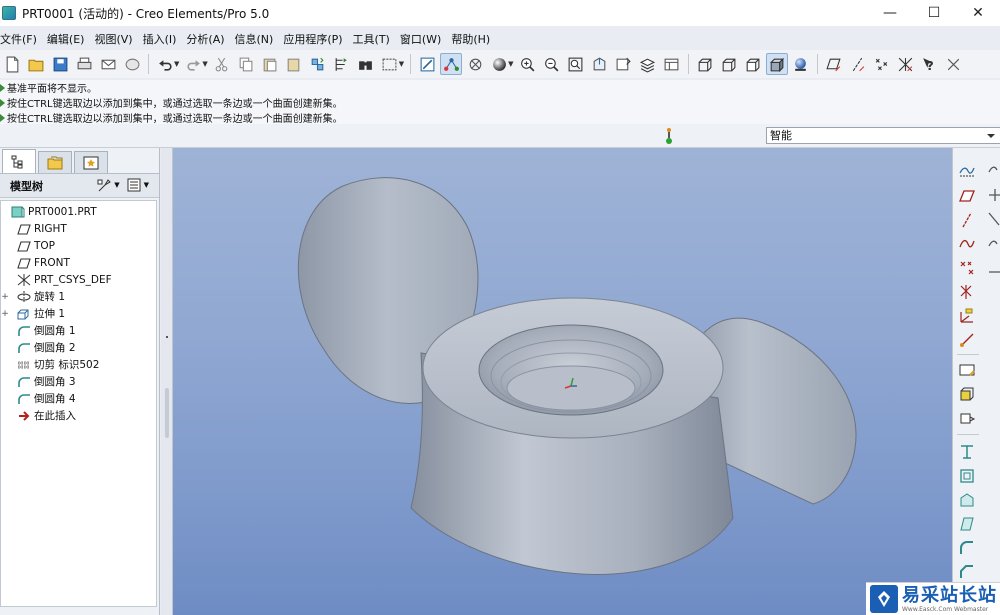  What do you see at coordinates (729, 64) in the screenshot?
I see `hidden-line-button` at bounding box center [729, 64].